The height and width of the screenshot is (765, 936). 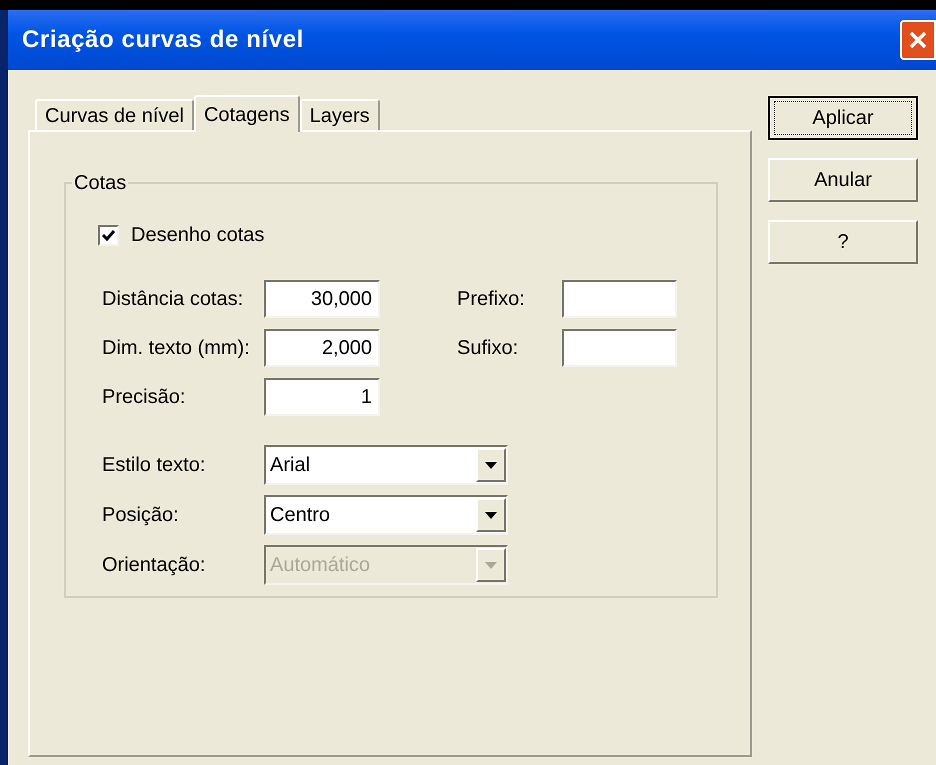 What do you see at coordinates (197, 235) in the screenshot?
I see `checkbox-label: Desenho cotas` at bounding box center [197, 235].